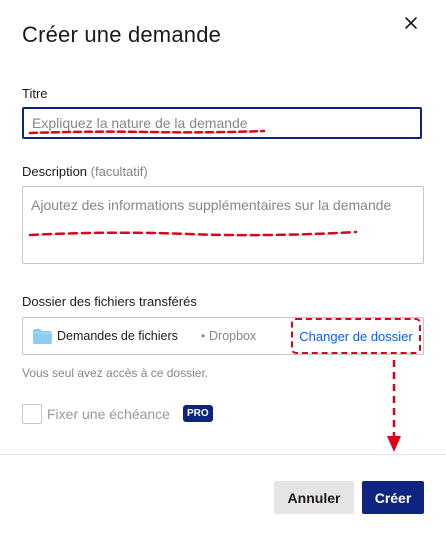 The image size is (446, 536). I want to click on footer-divider, so click(223, 454).